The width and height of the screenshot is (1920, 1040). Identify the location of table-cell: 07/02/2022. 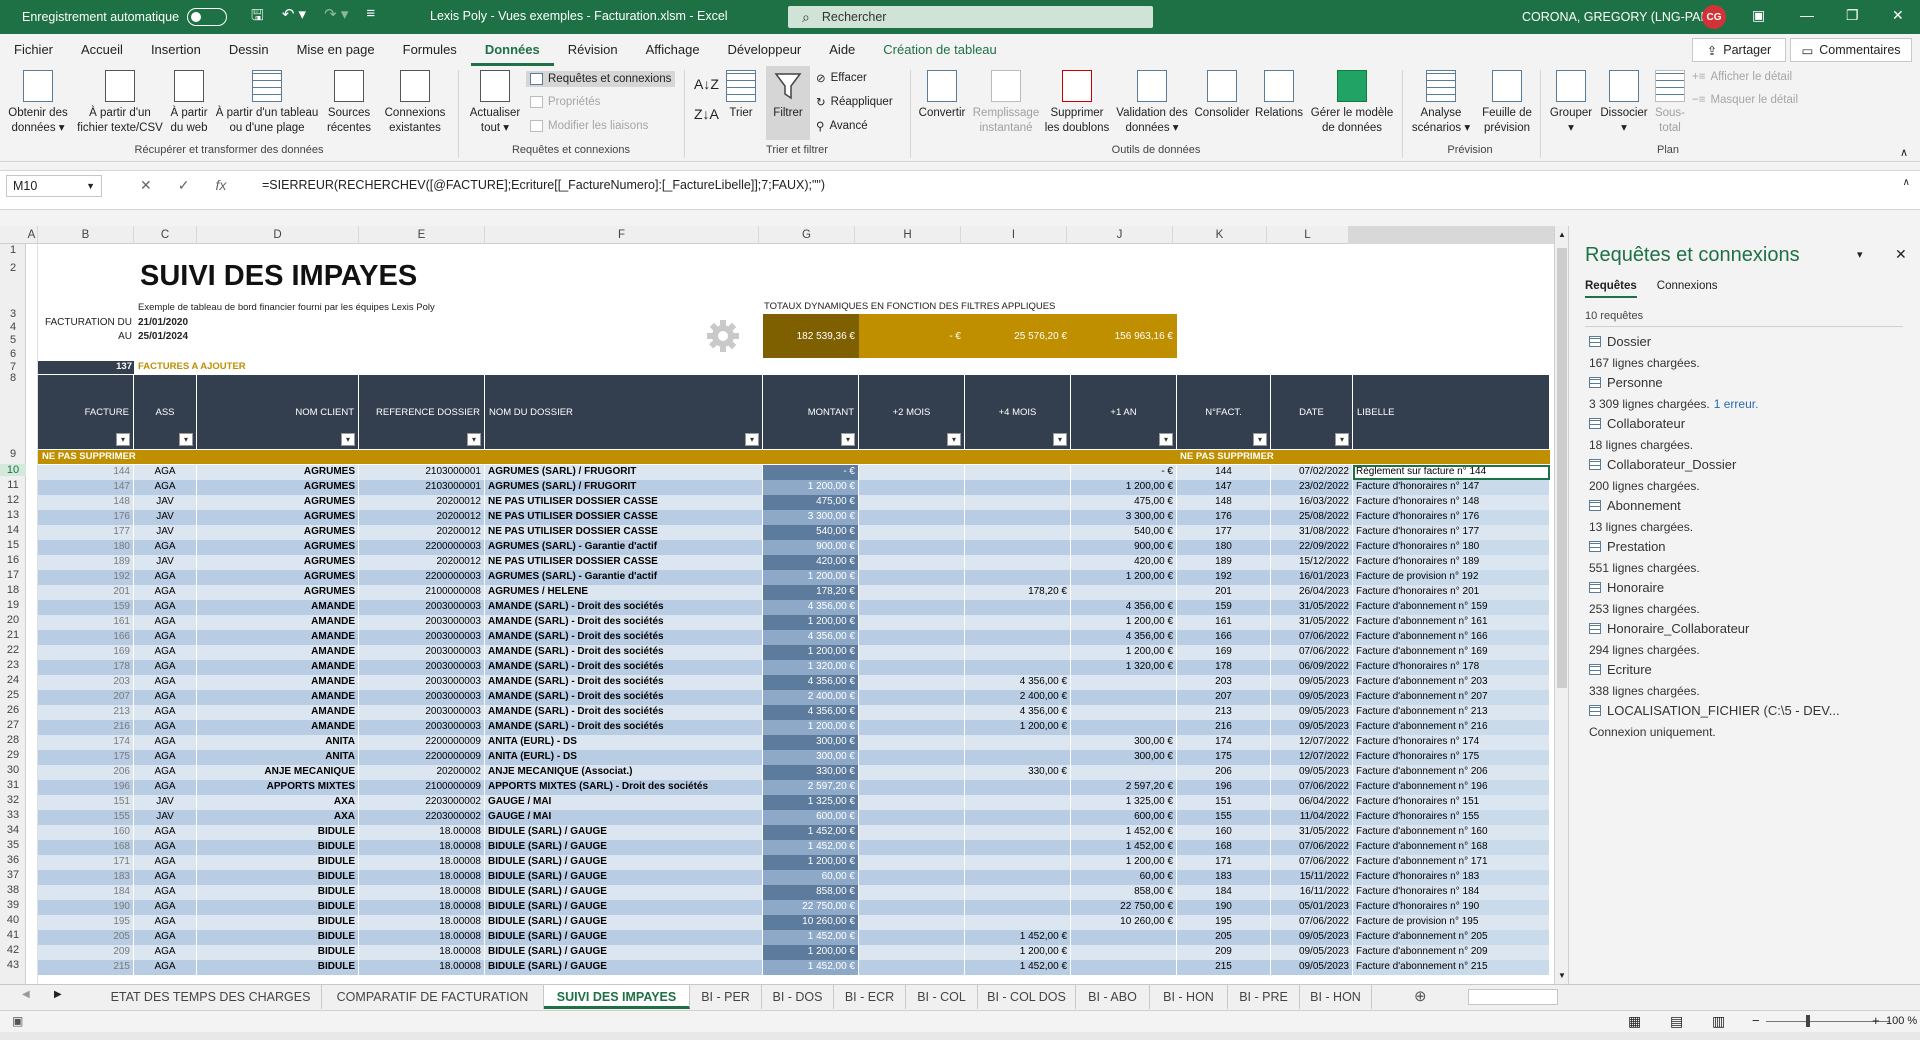
(1312, 472).